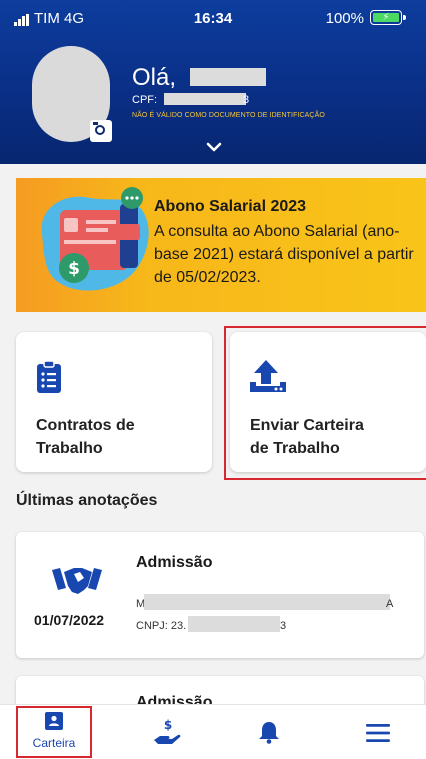 This screenshot has height=759, width=426. Describe the element at coordinates (269, 732) in the screenshot. I see `bell-icon` at that location.